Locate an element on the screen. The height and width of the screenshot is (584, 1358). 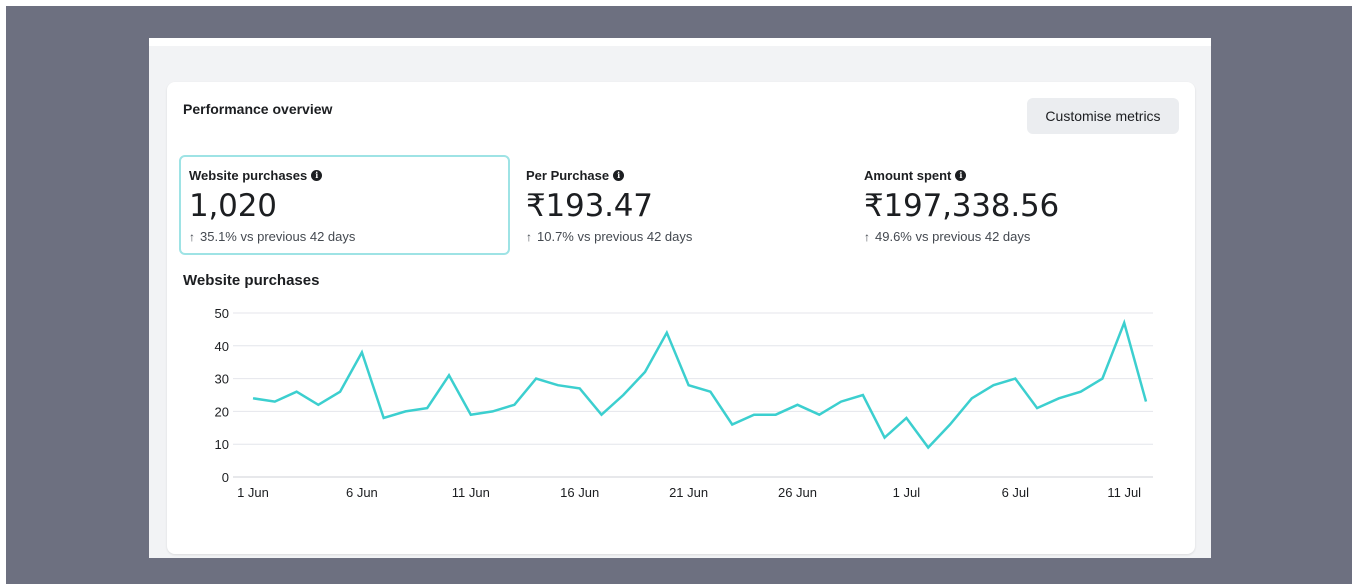
x-tick-label: 1 Jul is located at coordinates (907, 492).